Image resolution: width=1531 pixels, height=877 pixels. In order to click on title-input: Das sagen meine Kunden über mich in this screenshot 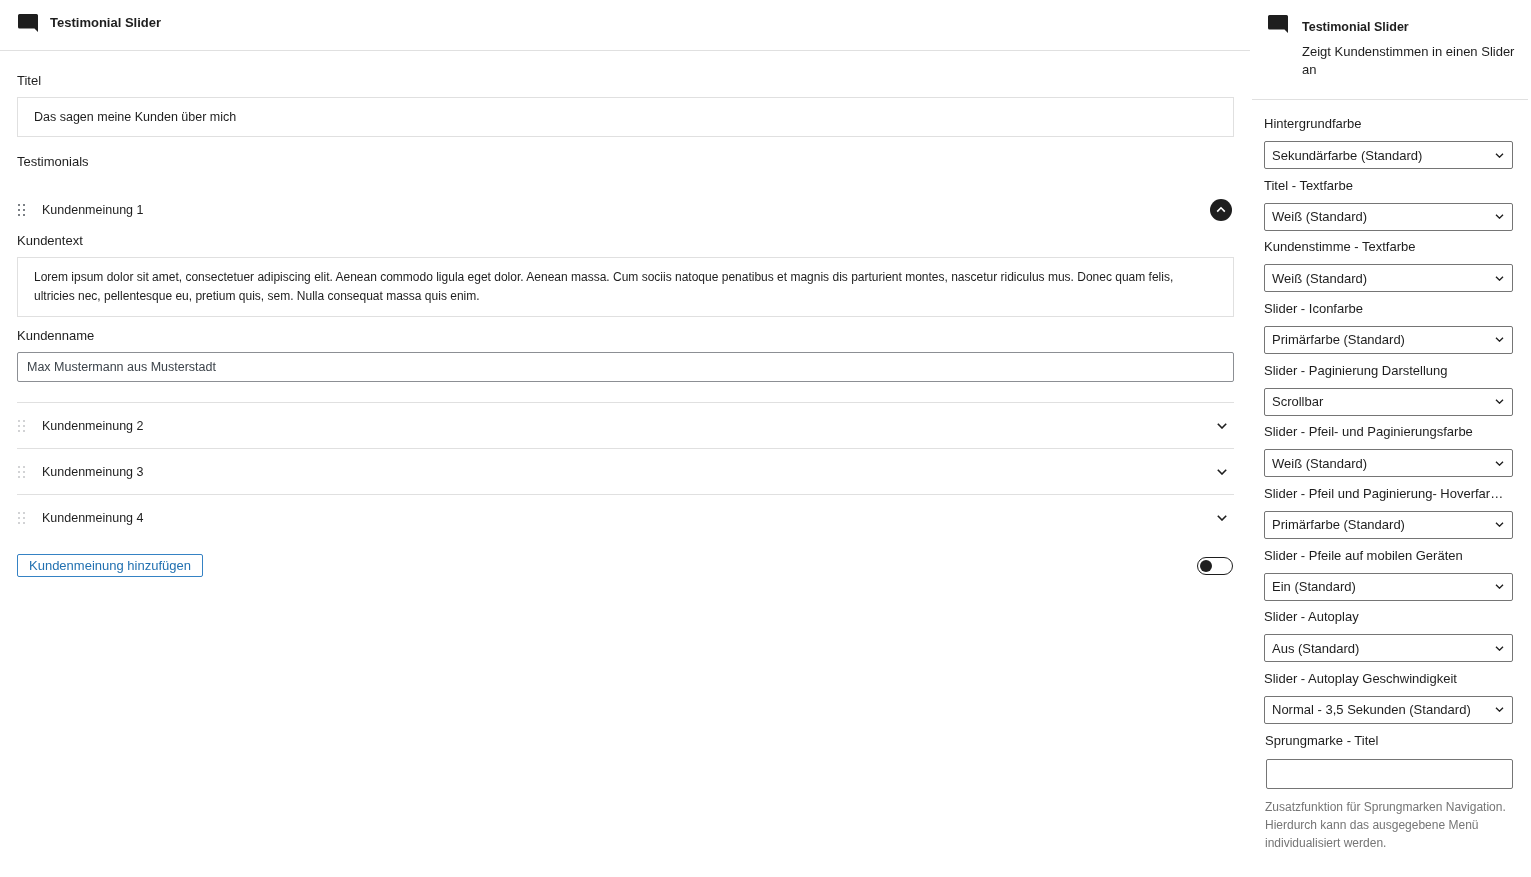, I will do `click(625, 117)`.